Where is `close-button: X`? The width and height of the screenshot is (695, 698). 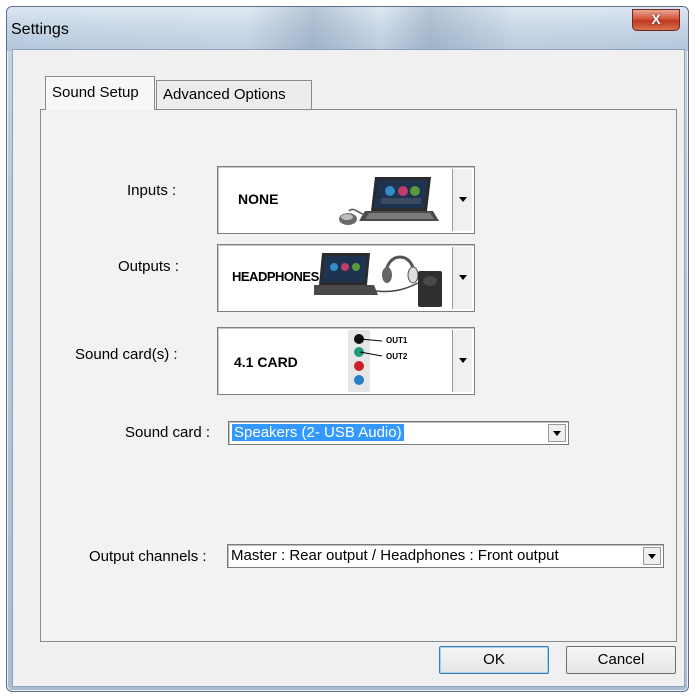 close-button: X is located at coordinates (656, 20).